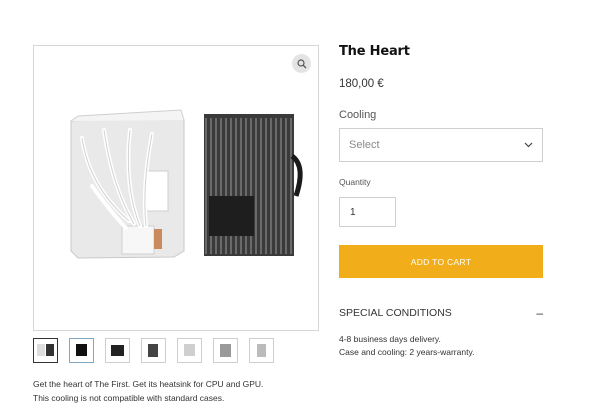  I want to click on option-label: Cooling, so click(358, 115).